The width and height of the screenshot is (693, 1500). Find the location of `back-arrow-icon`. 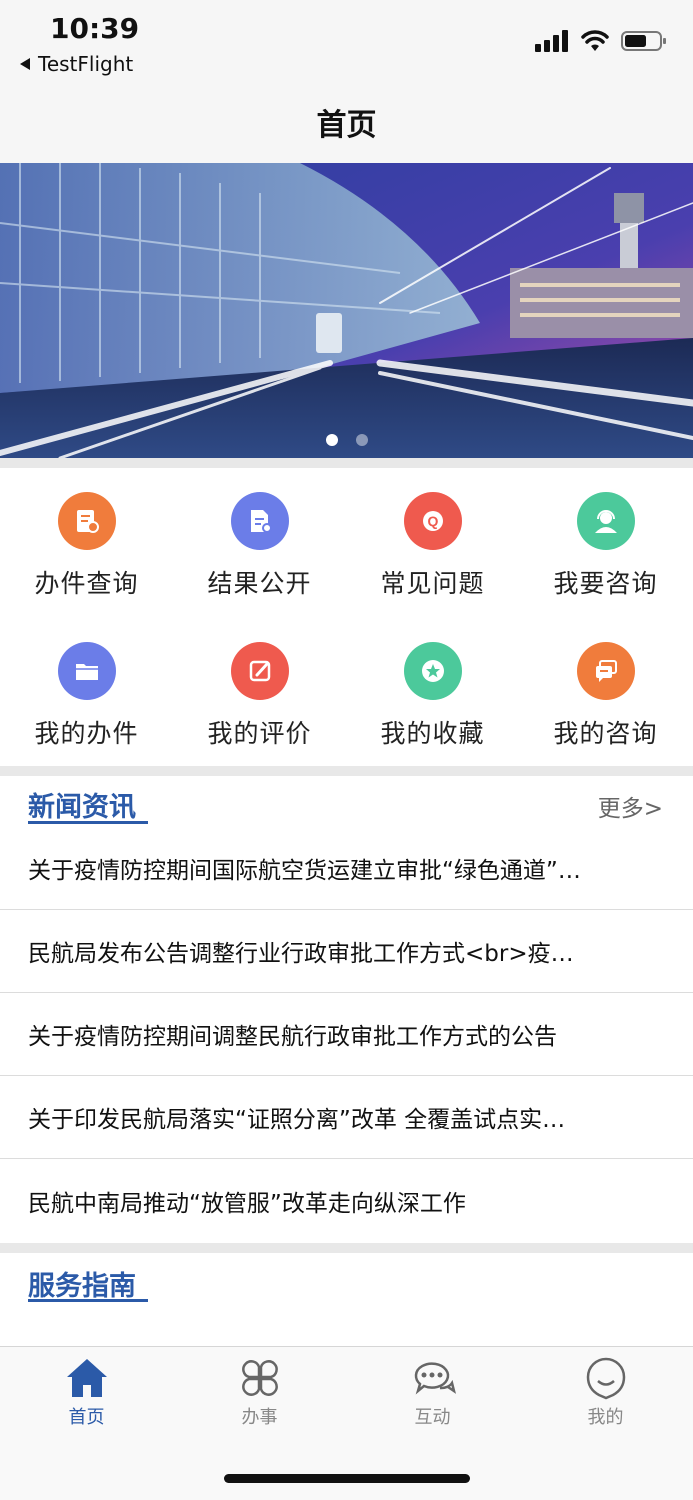

back-arrow-icon is located at coordinates (25, 64).